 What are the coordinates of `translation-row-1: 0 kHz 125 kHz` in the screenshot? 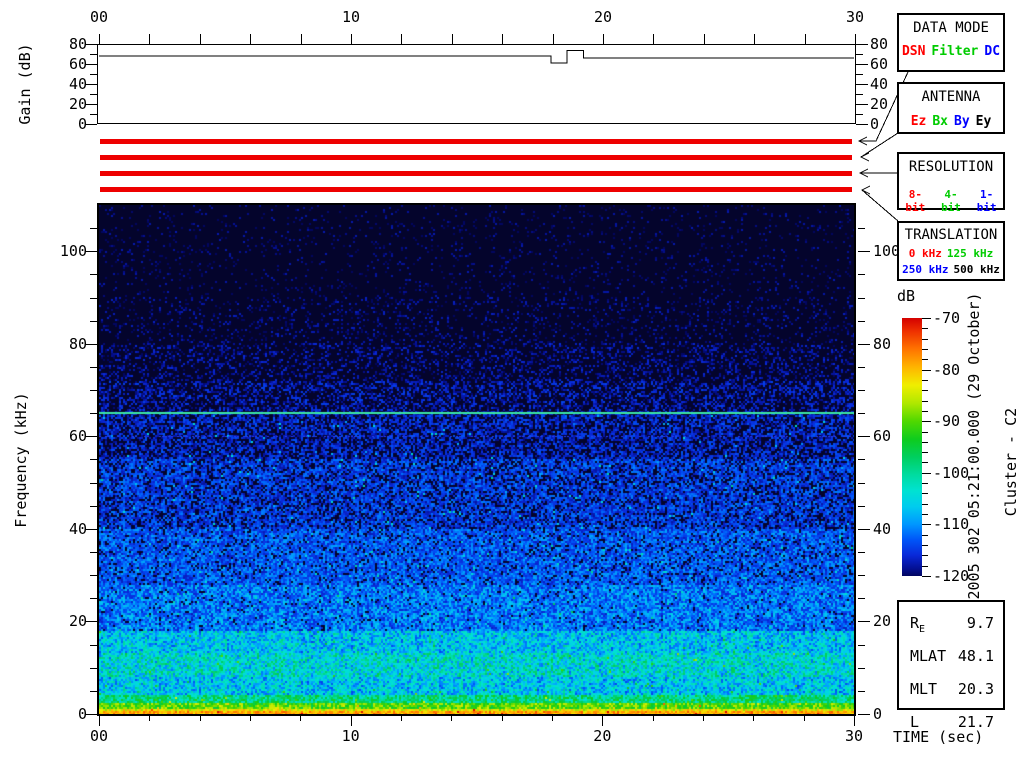 It's located at (951, 254).